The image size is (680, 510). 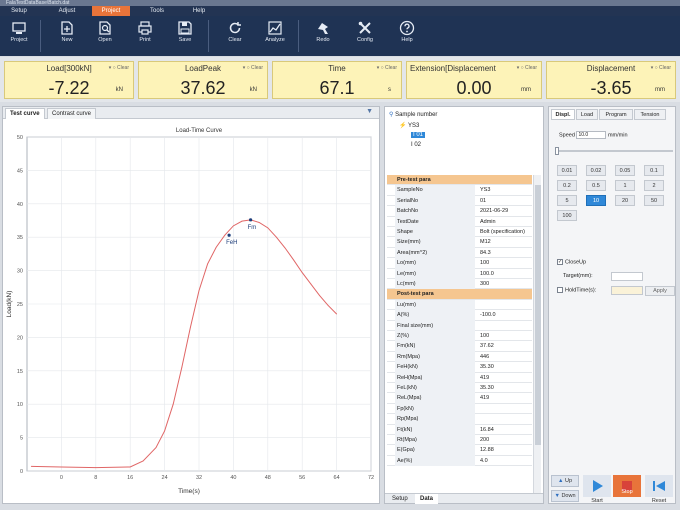 I want to click on refresh-icon, so click(x=235, y=28).